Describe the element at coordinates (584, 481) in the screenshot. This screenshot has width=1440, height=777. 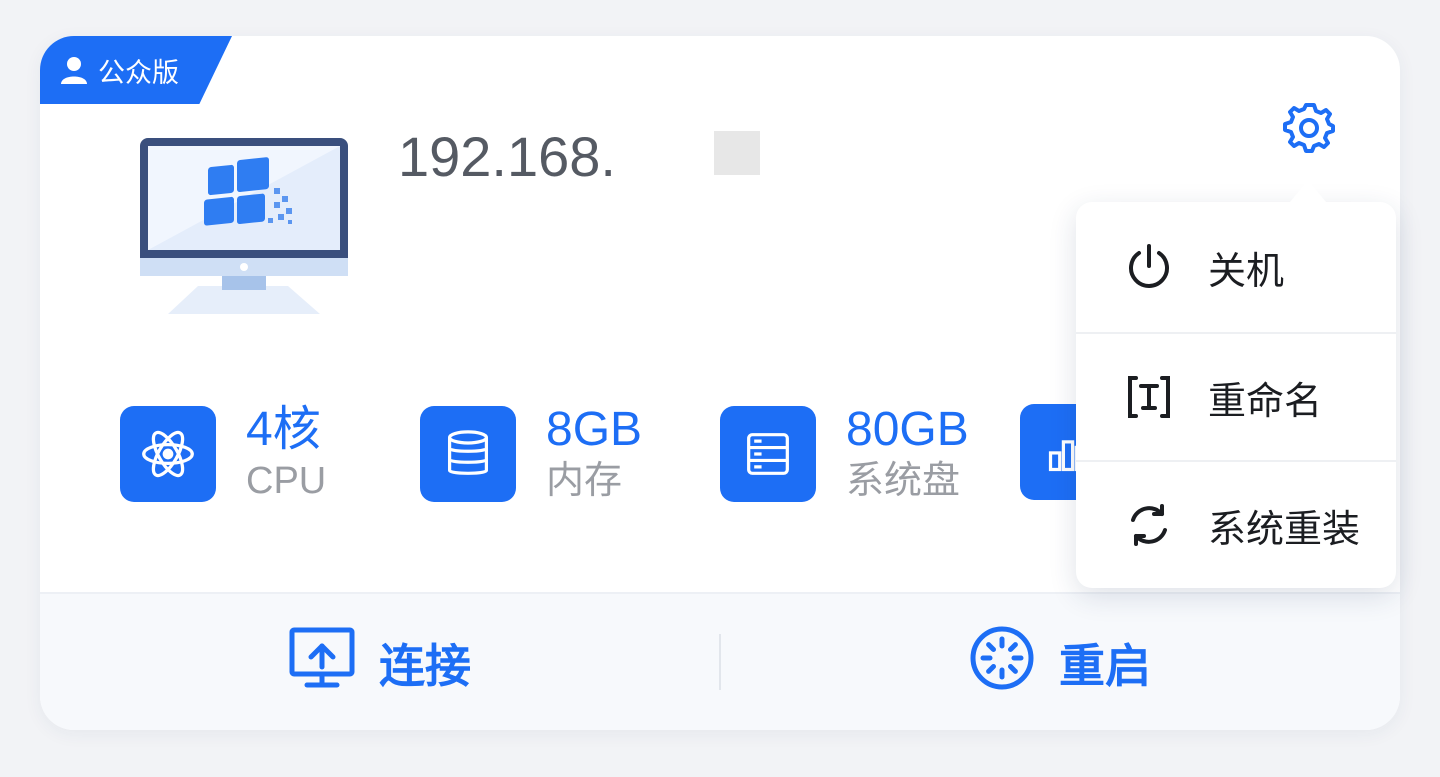
I see `memory-label: 内存` at that location.